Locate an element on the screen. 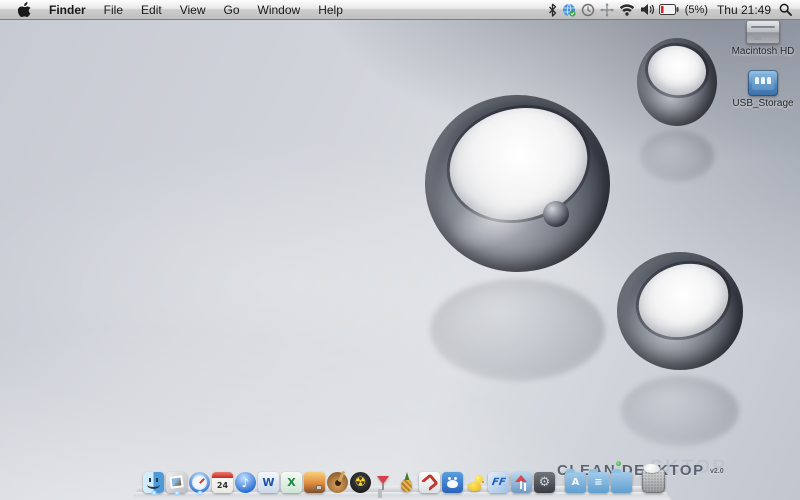  dock-icon-toast-burner: ☢ is located at coordinates (360, 482).